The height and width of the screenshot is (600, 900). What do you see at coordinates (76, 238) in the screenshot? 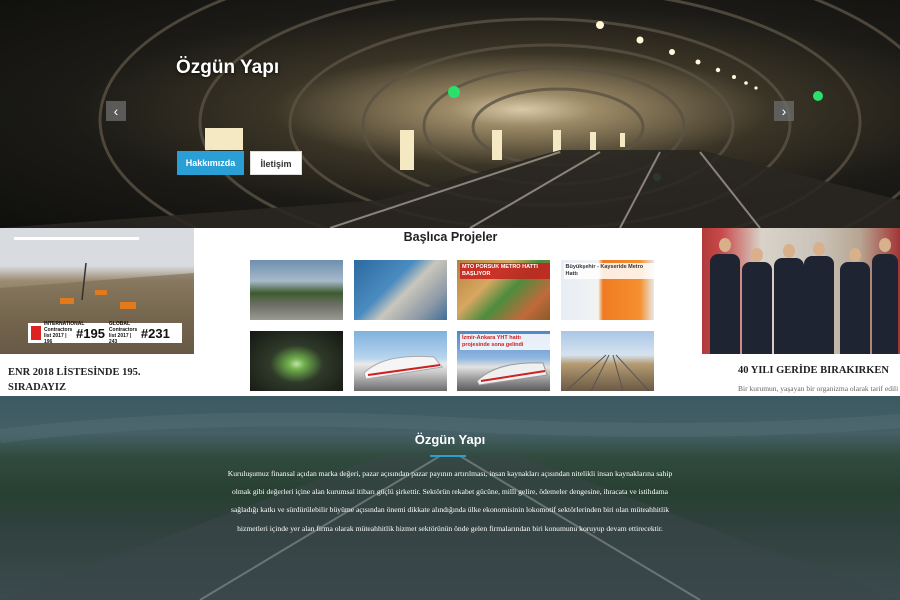
I see `decorative-line` at bounding box center [76, 238].